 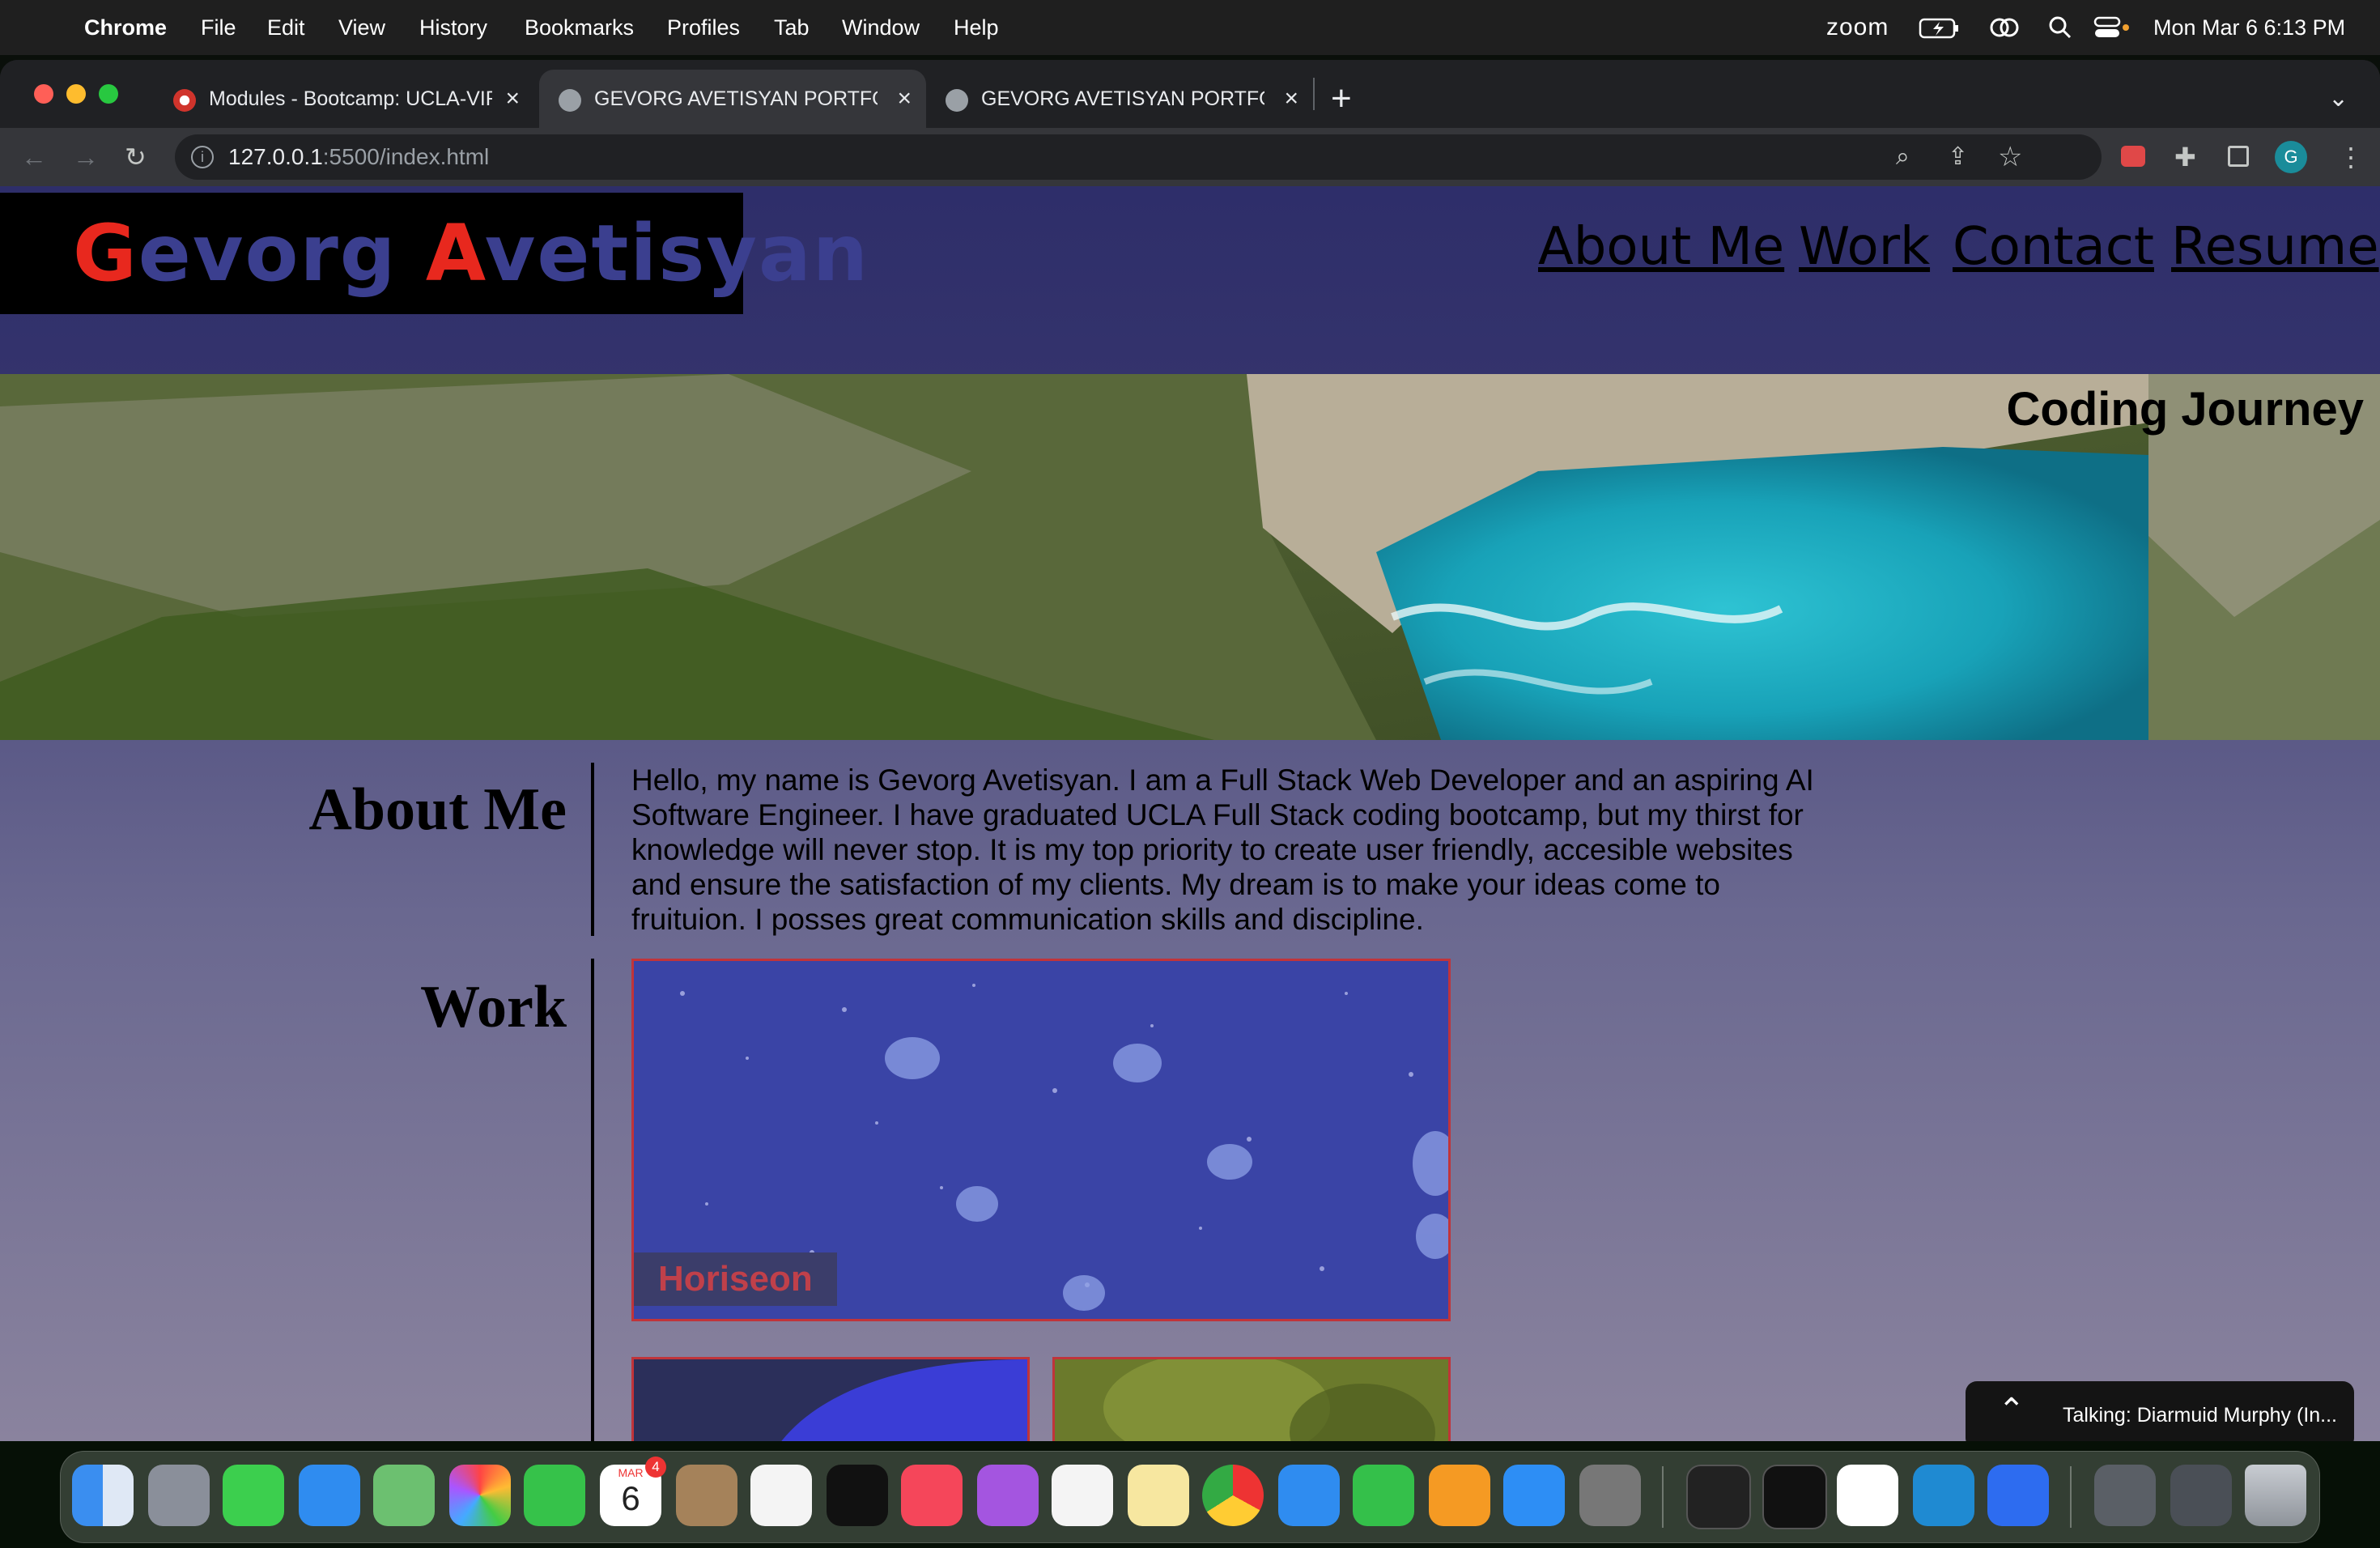 What do you see at coordinates (1383, 1495) in the screenshot?
I see `numbers-icon` at bounding box center [1383, 1495].